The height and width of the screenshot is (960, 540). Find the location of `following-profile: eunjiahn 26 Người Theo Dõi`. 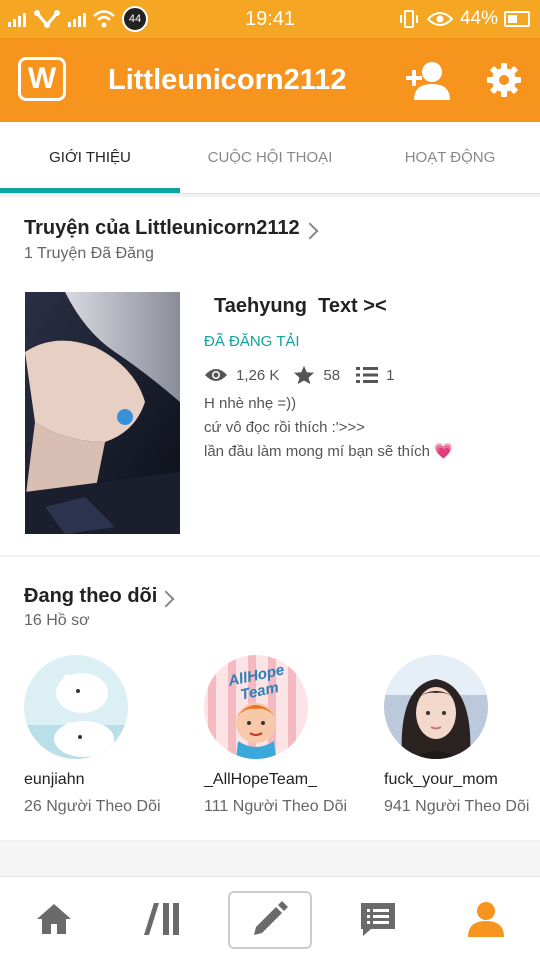

following-profile: eunjiahn 26 Người Theo Dõi is located at coordinates (104, 735).